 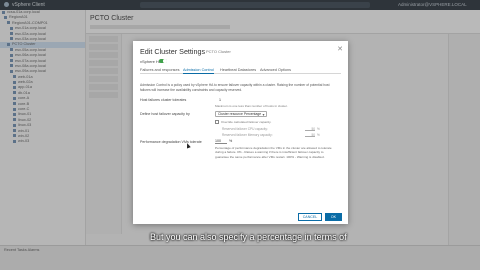 I want to click on dialog-subtitle: PCTO Cluster, so click(x=218, y=51).